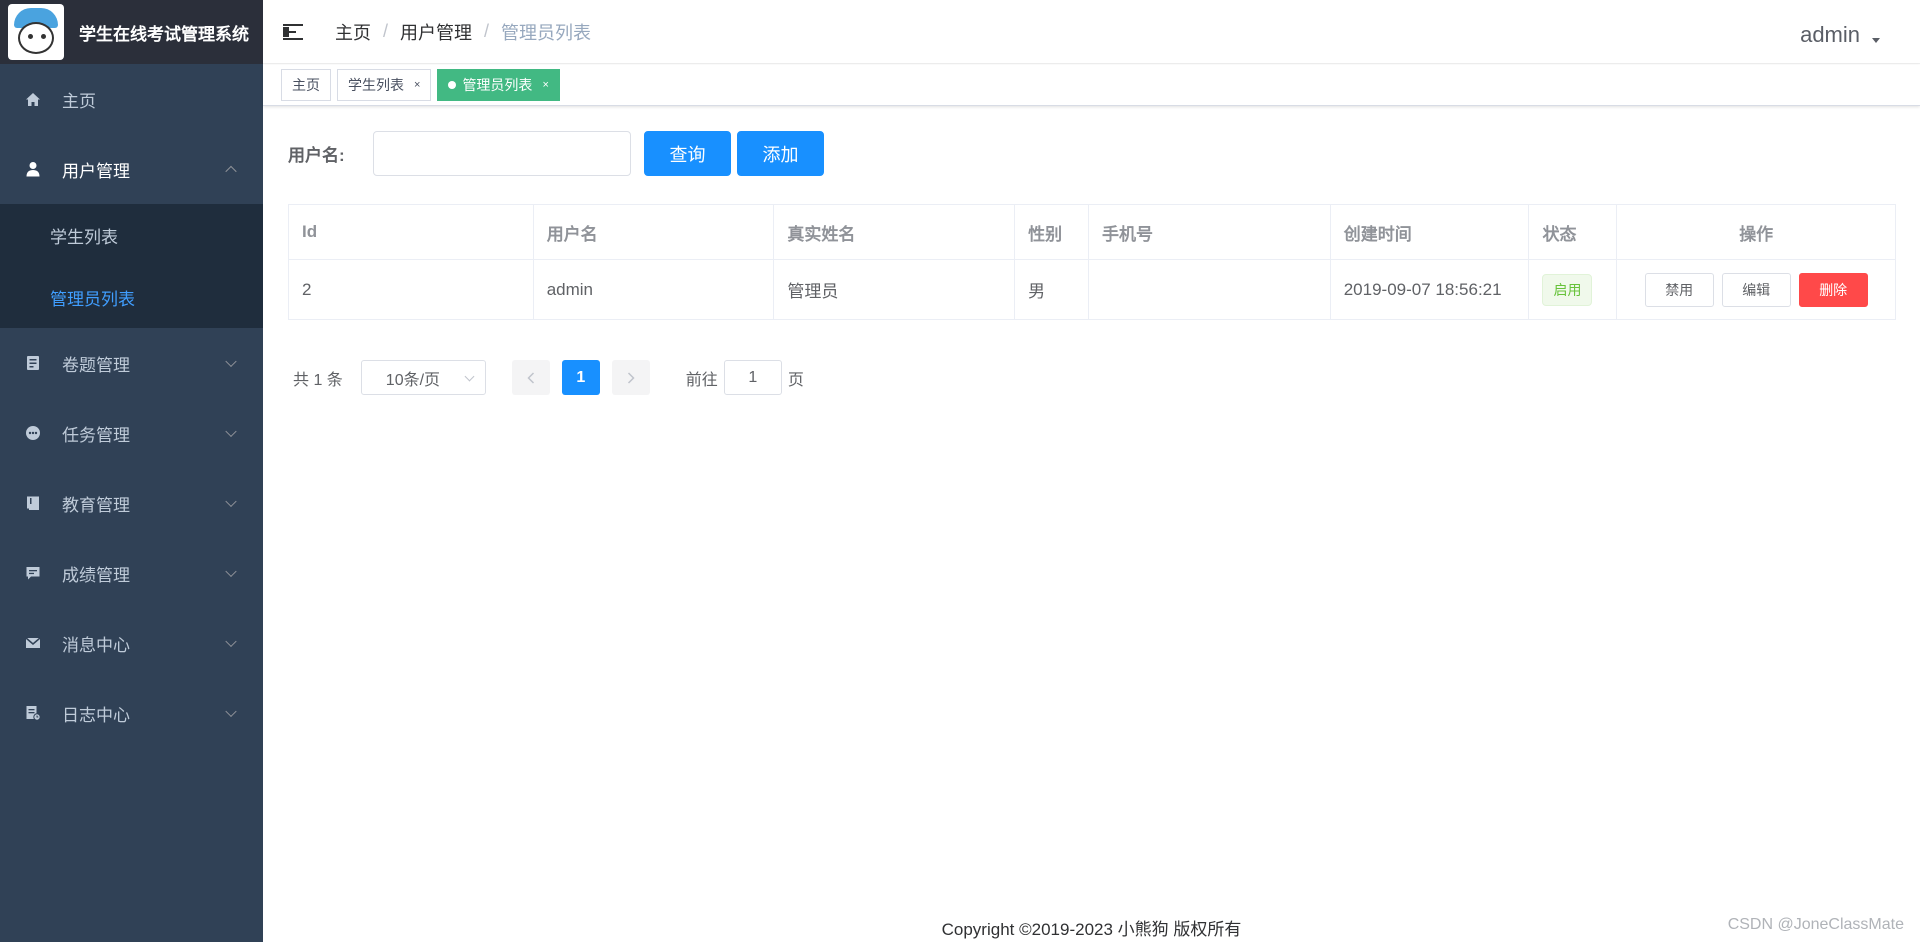 This screenshot has height=942, width=1920. Describe the element at coordinates (1756, 234) in the screenshot. I see `column-header: 操作` at that location.